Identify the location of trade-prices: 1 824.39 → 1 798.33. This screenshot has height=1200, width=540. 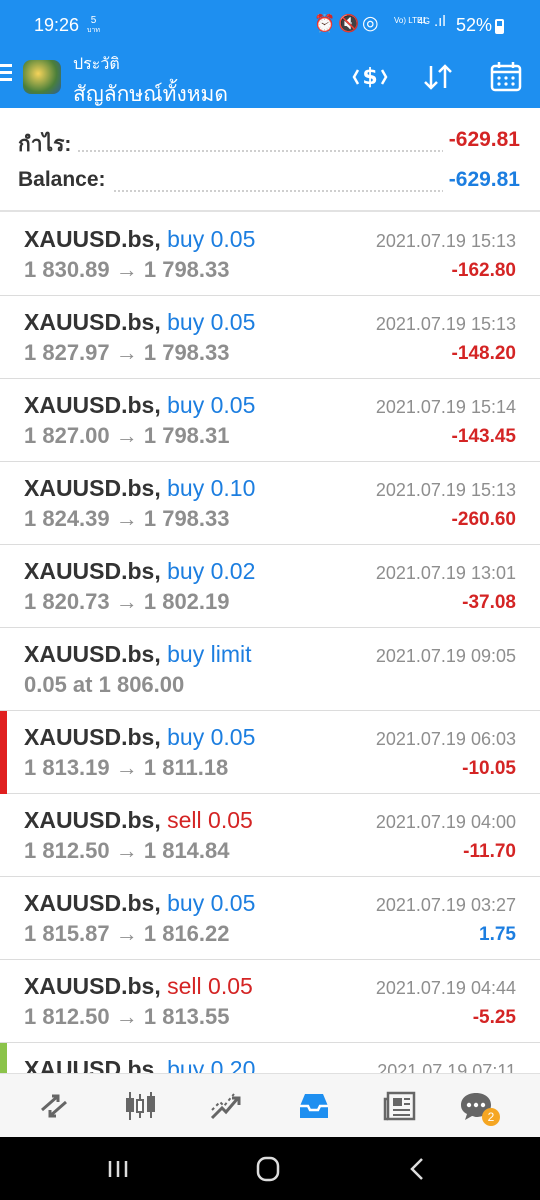
(127, 518).